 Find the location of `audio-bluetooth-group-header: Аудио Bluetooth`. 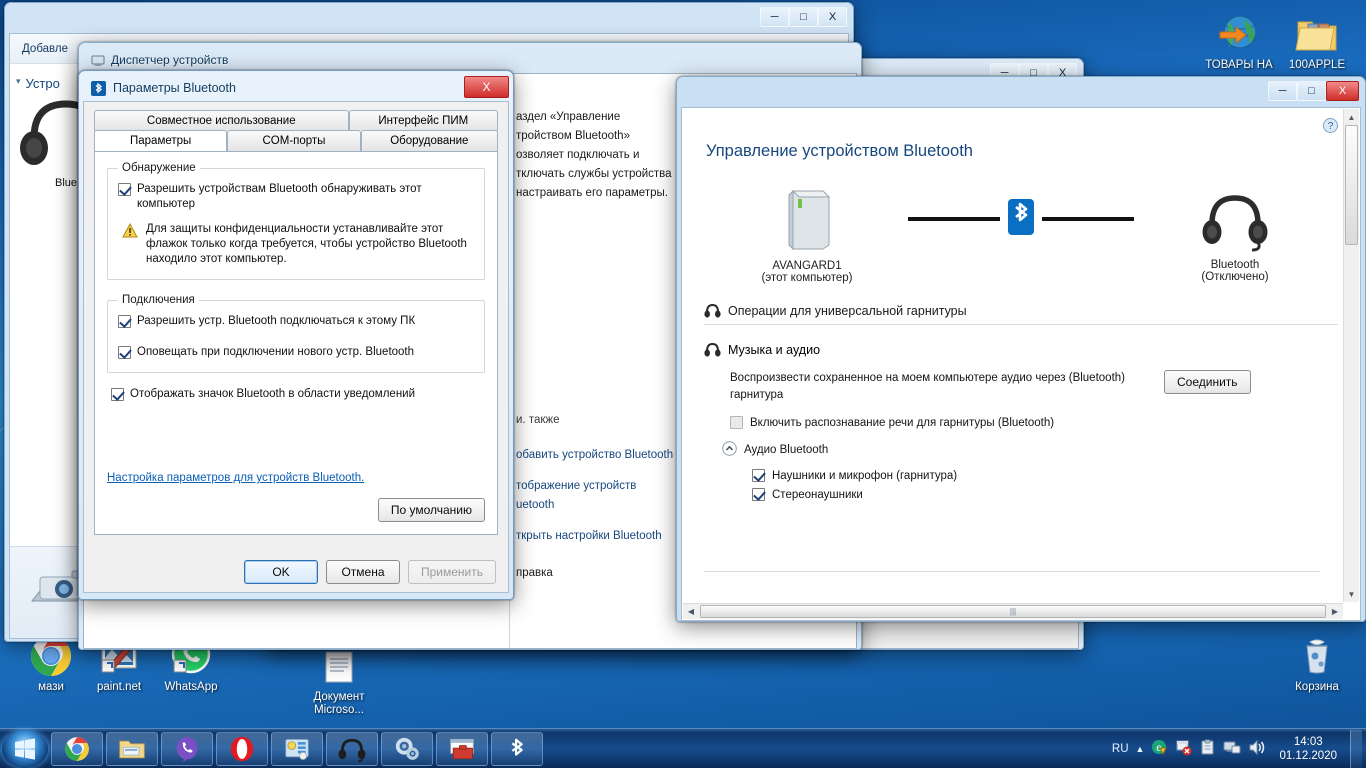

audio-bluetooth-group-header: Аудио Bluetooth is located at coordinates (1030, 450).